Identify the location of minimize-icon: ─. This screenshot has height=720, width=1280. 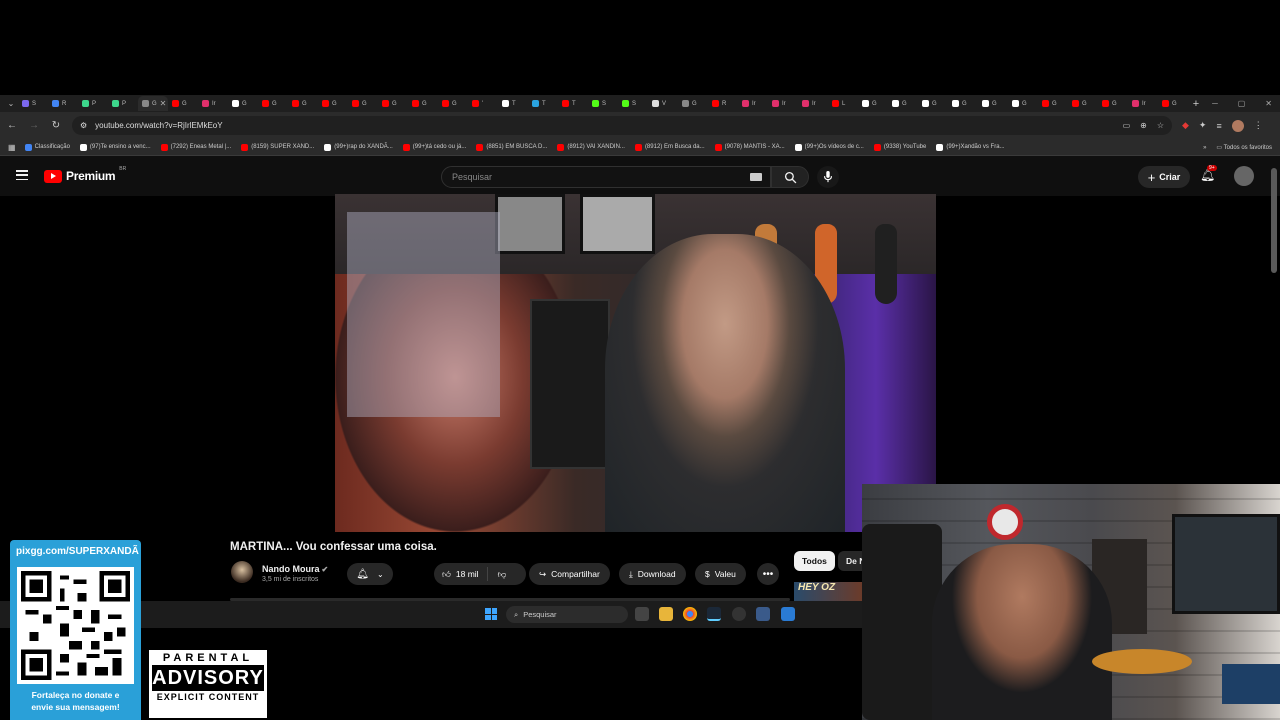
(1215, 103).